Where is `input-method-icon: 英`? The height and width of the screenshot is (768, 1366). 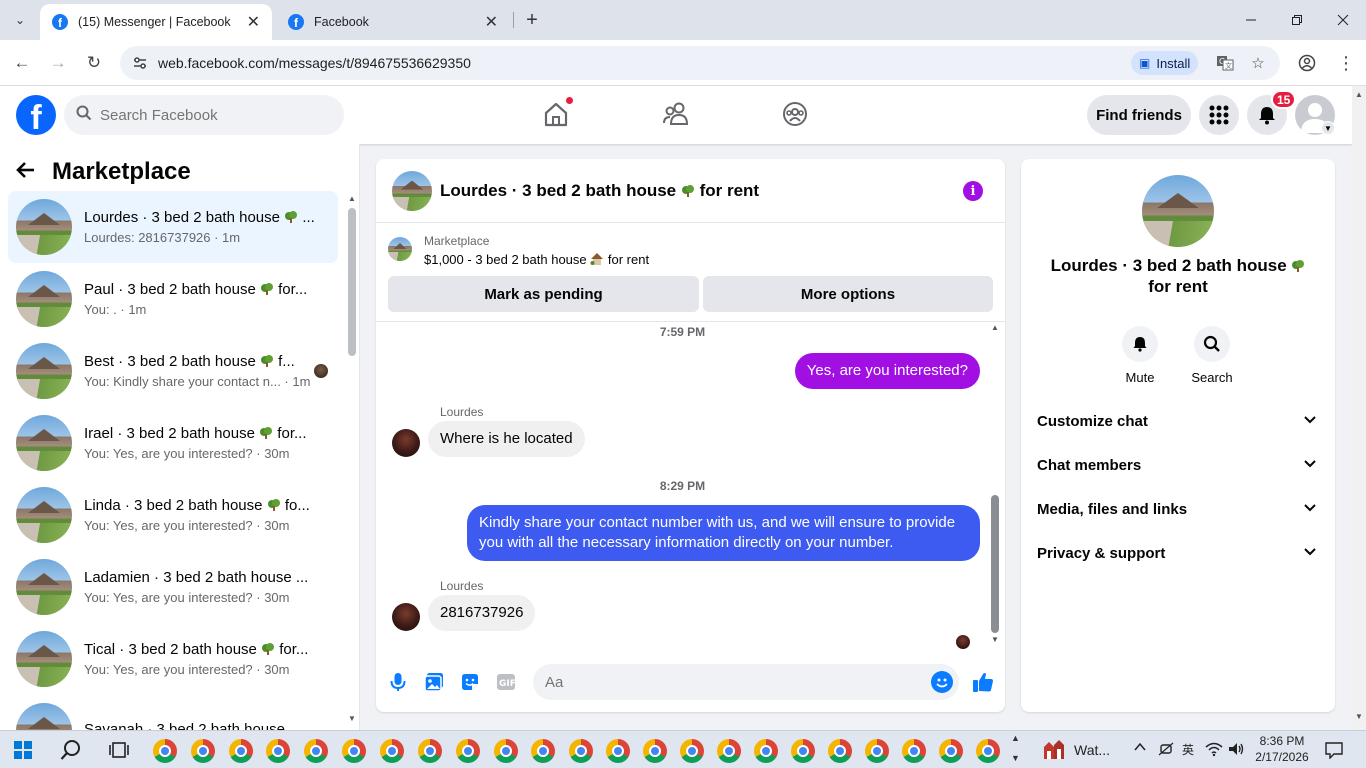
input-method-icon: 英 is located at coordinates (1189, 750).